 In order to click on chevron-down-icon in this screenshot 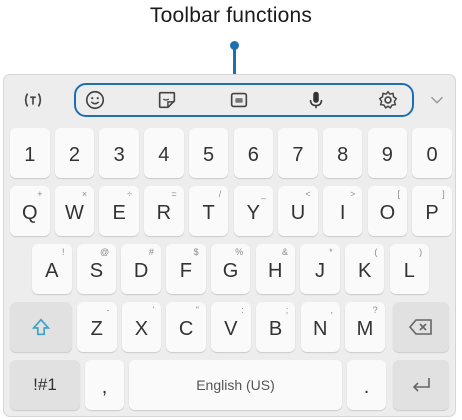, I will do `click(437, 100)`.